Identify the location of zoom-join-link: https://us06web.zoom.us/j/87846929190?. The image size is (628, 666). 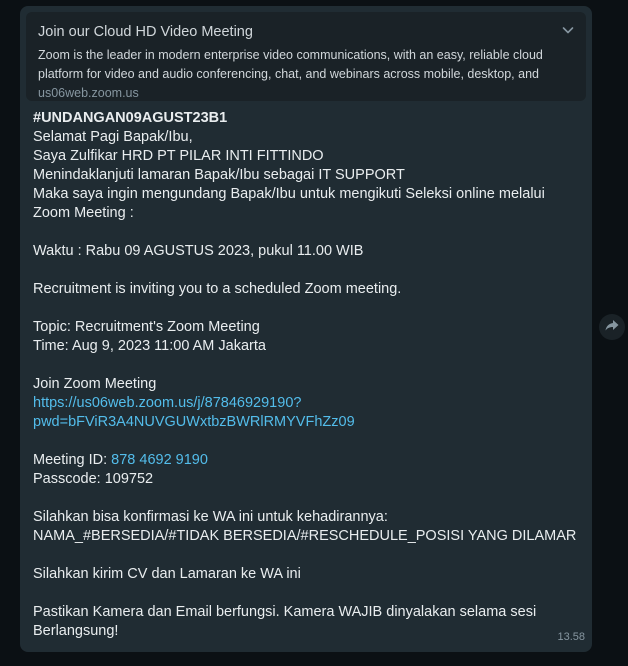
(306, 403).